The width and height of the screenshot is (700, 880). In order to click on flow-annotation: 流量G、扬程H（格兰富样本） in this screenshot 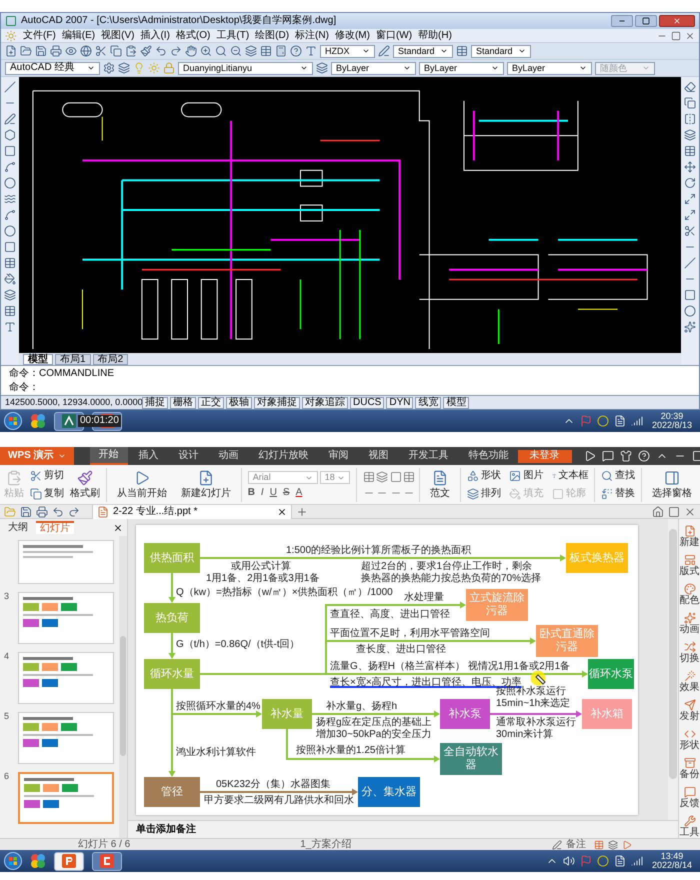, I will do `click(397, 667)`.